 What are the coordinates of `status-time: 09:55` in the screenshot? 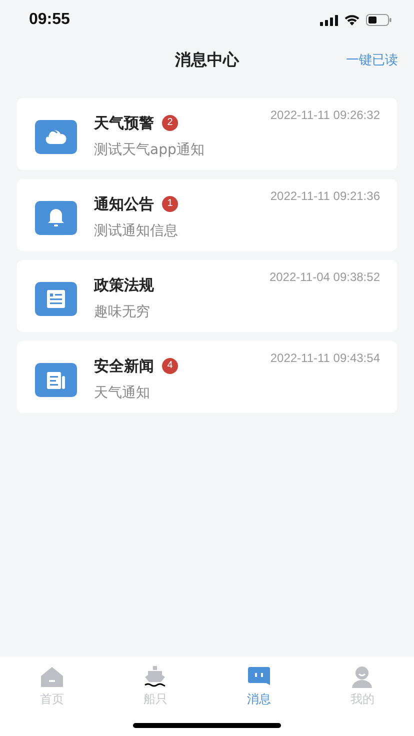 It's located at (49, 20).